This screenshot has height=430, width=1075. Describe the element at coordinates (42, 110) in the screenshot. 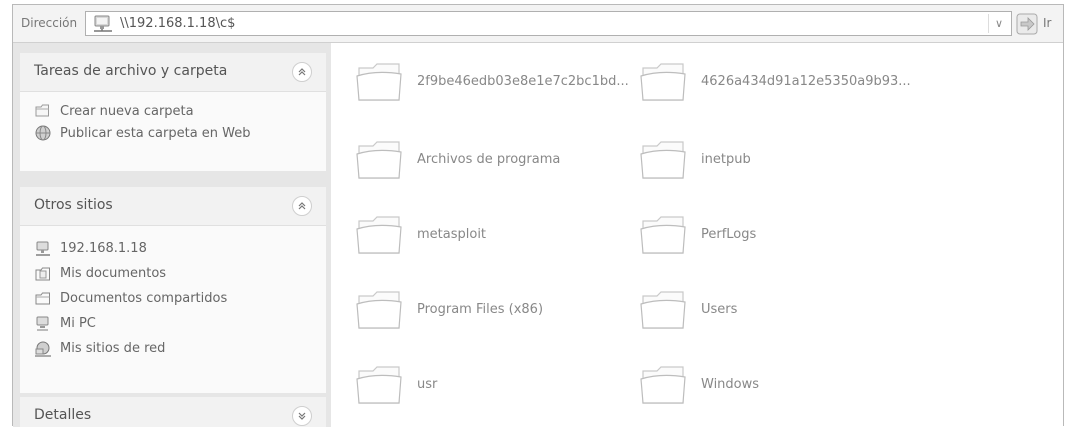

I see `new-folder-icon` at that location.